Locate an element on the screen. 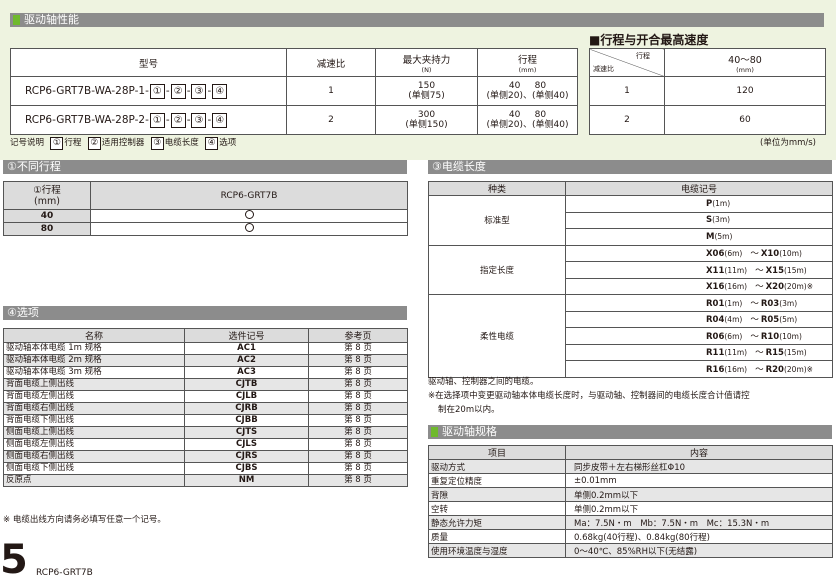 The width and height of the screenshot is (836, 583). option-name: 背面电缆左侧出线 is located at coordinates (94, 396).